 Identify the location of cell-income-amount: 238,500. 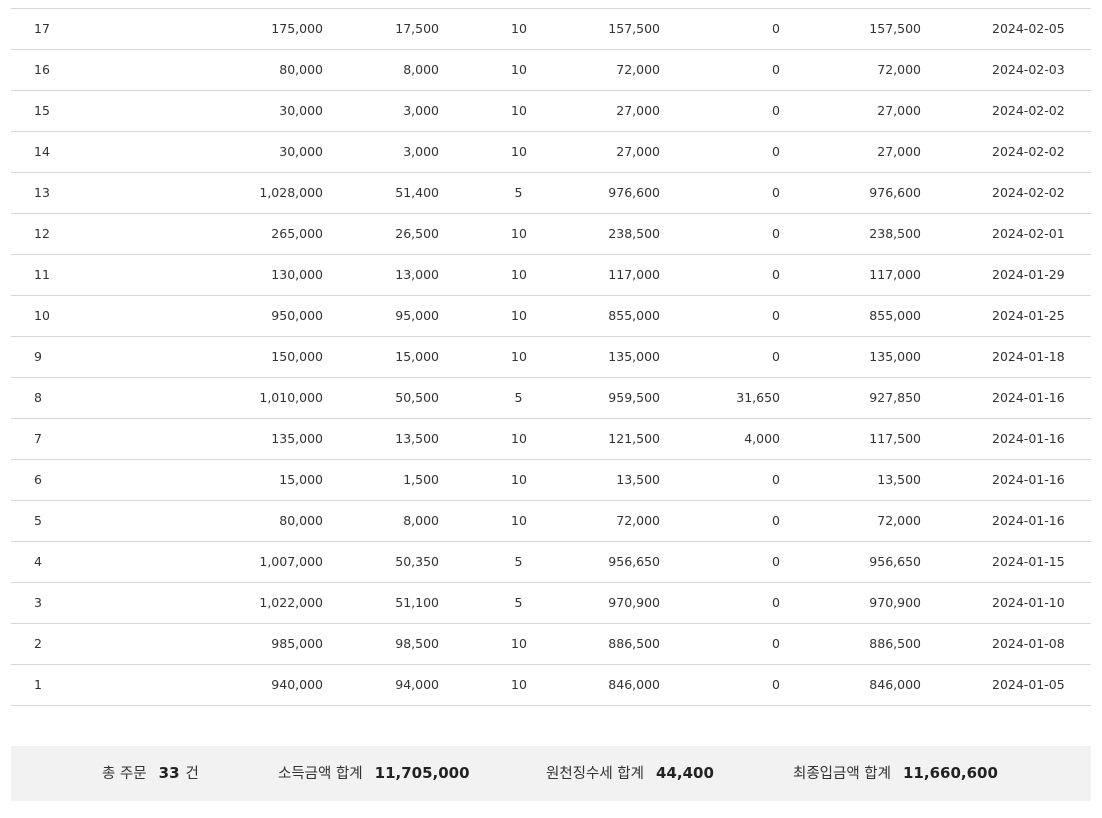
(634, 233).